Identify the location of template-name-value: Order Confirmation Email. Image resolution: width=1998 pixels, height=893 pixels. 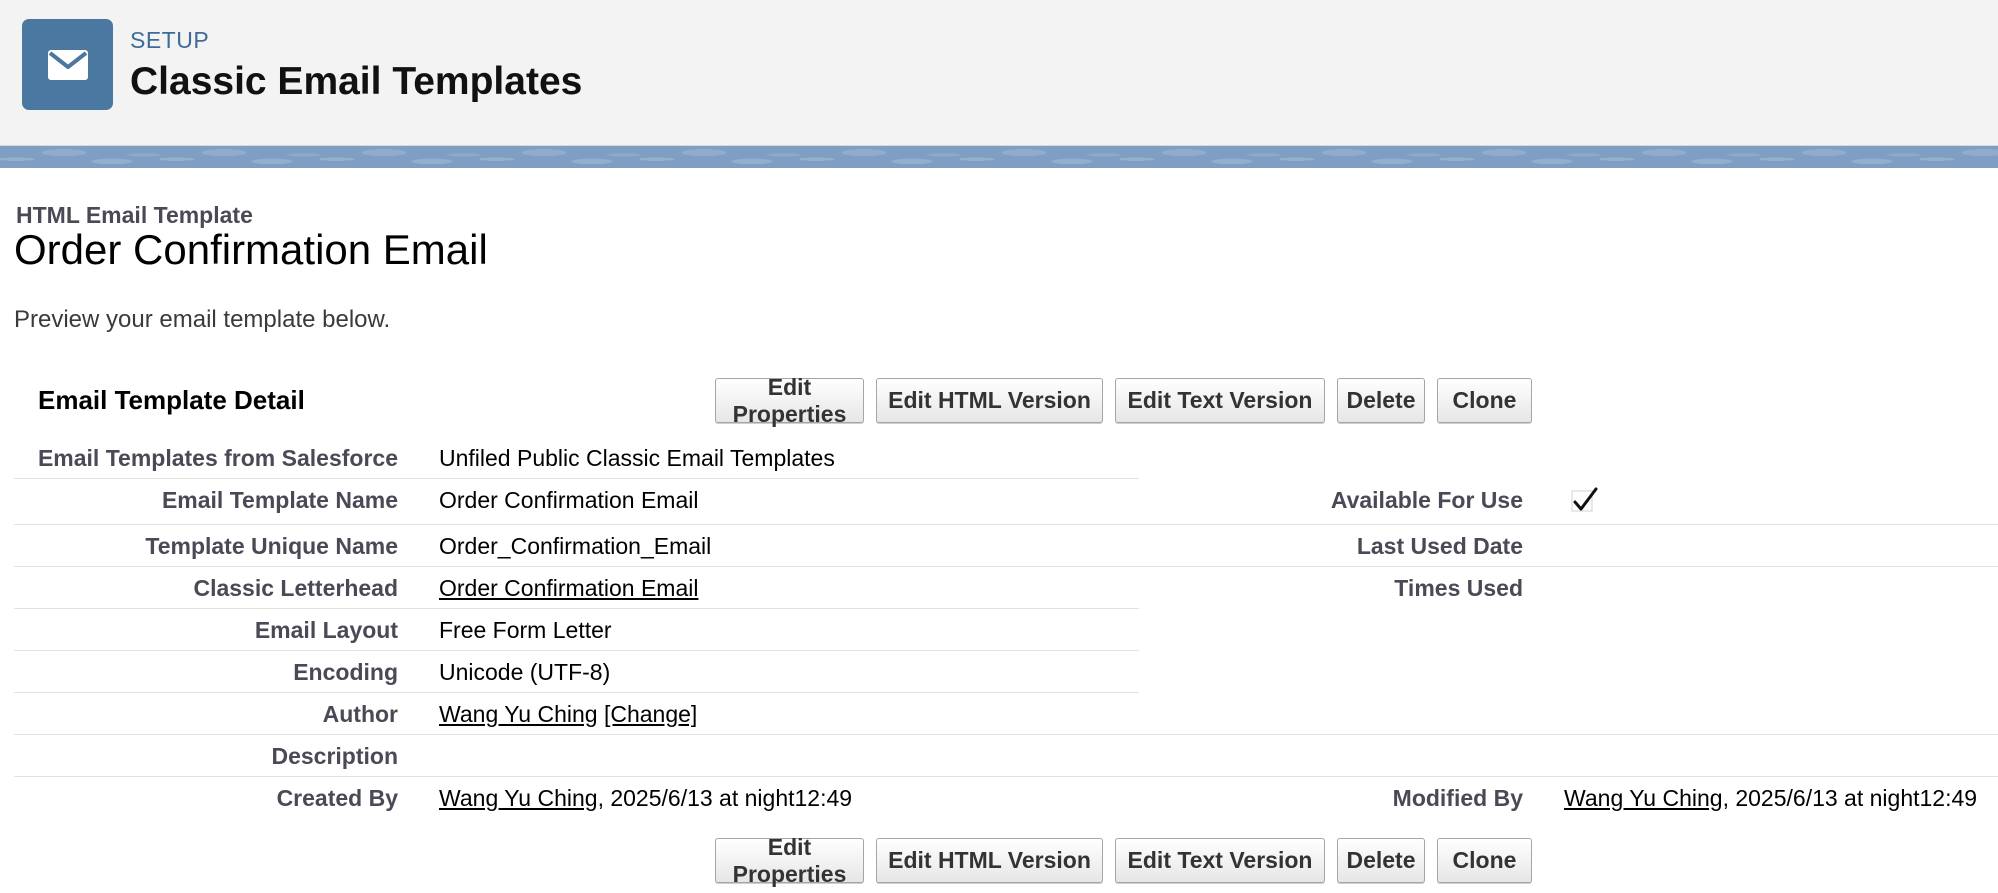
(569, 500).